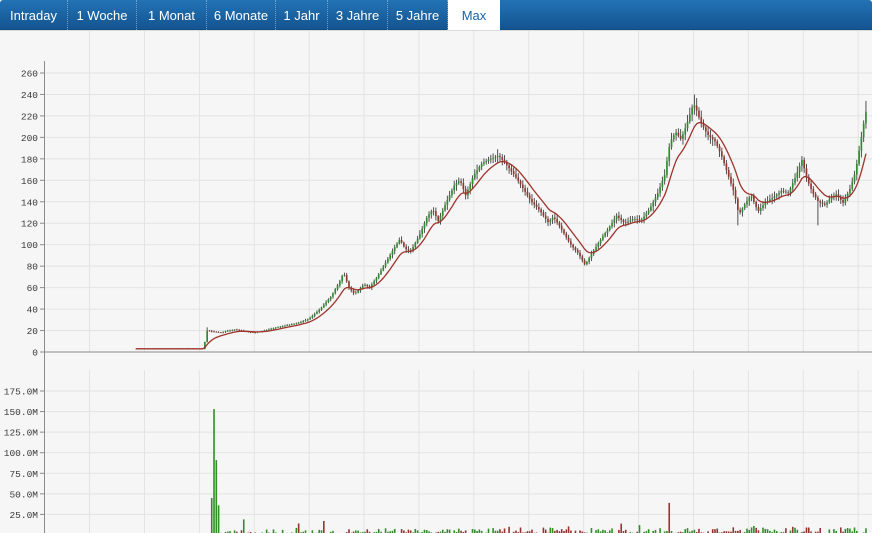 The width and height of the screenshot is (872, 533). Describe the element at coordinates (102, 15) in the screenshot. I see `tab-1-woche: 1 Woche` at that location.